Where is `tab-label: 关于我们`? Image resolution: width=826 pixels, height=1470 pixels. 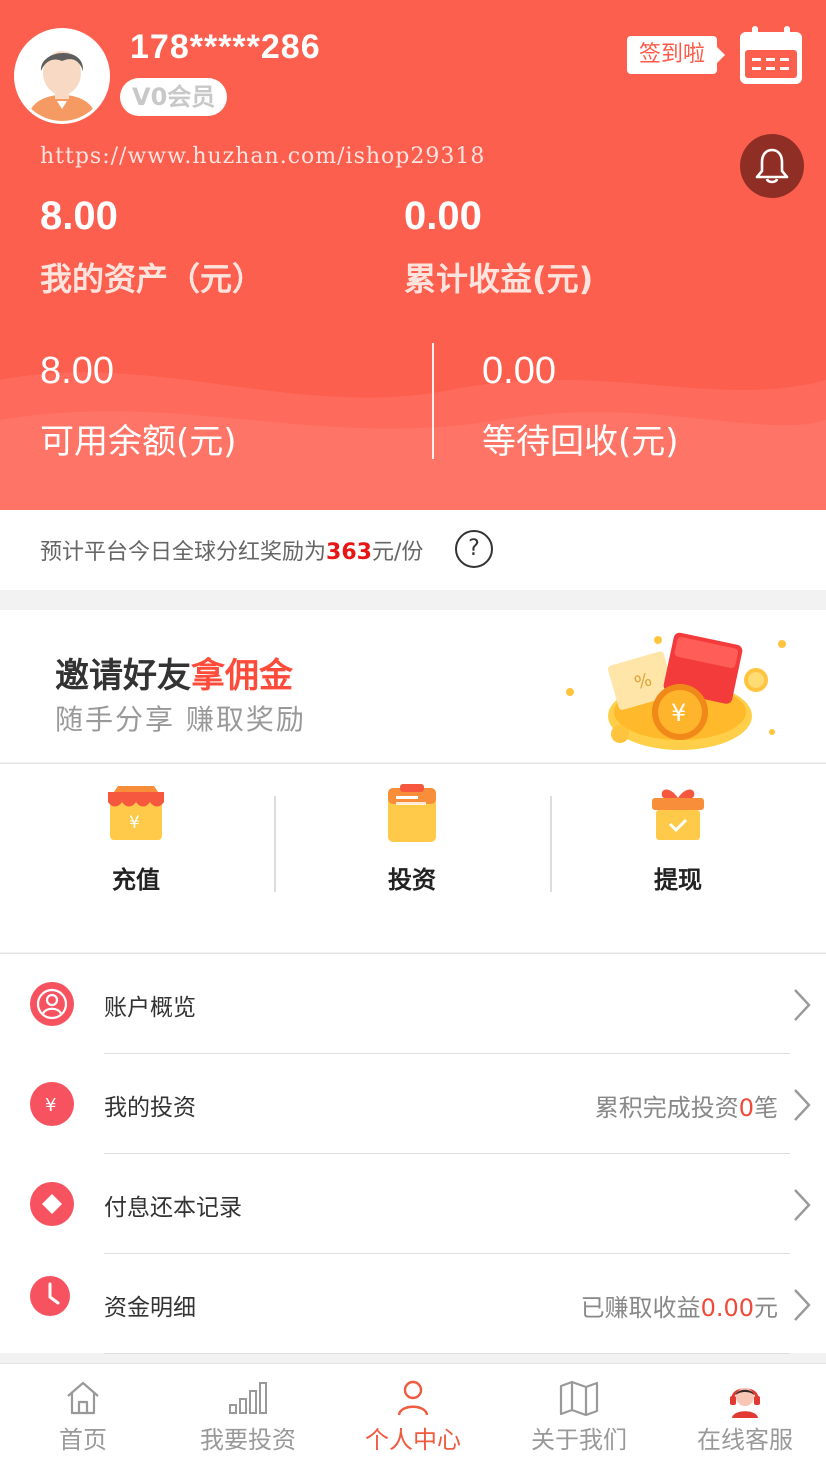
tab-label: 关于我们 is located at coordinates (579, 1440).